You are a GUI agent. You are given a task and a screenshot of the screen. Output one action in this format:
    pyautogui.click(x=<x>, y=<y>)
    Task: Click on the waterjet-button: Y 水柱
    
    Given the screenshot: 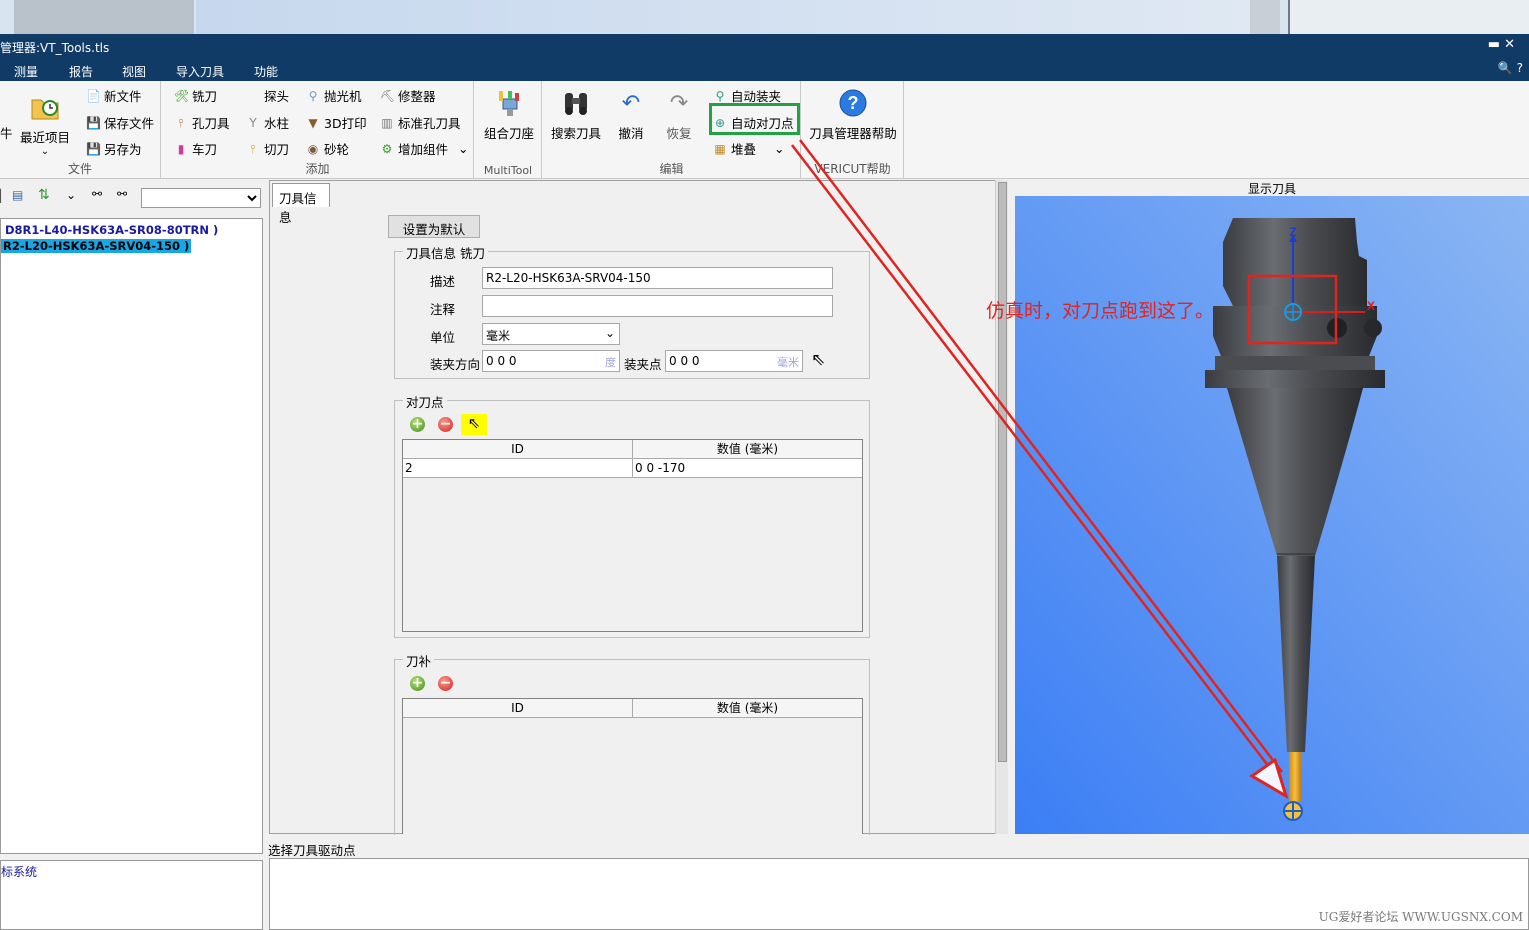 What is the action you would take?
    pyautogui.click(x=267, y=122)
    